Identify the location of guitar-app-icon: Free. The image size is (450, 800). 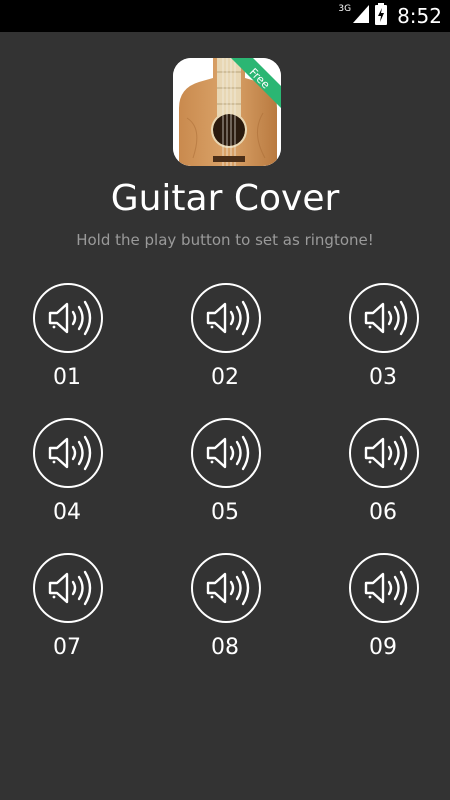
(227, 112).